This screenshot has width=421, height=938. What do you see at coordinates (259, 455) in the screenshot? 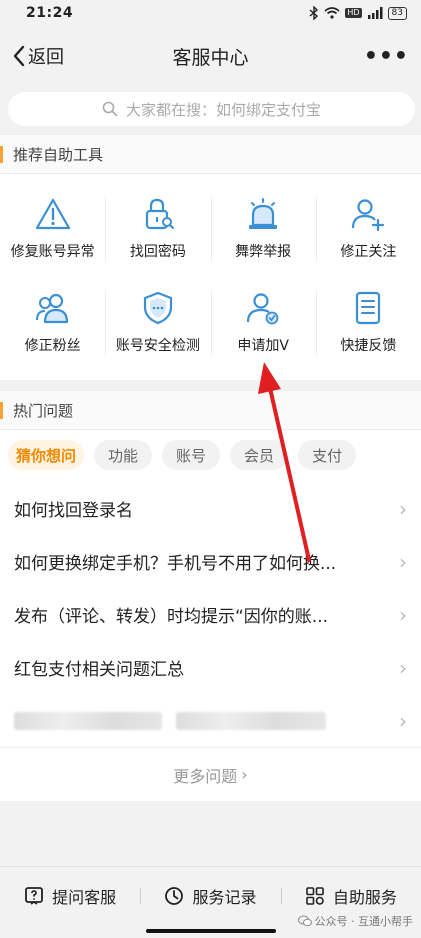
I see `chip-membership: 会员` at bounding box center [259, 455].